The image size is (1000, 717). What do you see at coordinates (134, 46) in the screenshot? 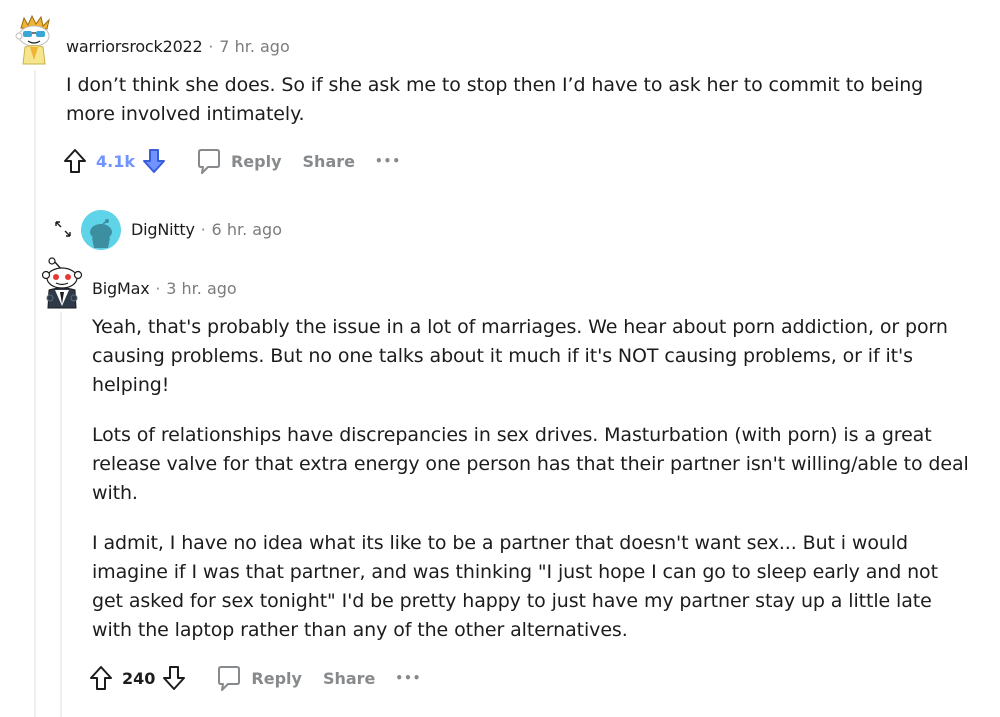
I see `username: warriorsrock2022` at bounding box center [134, 46].